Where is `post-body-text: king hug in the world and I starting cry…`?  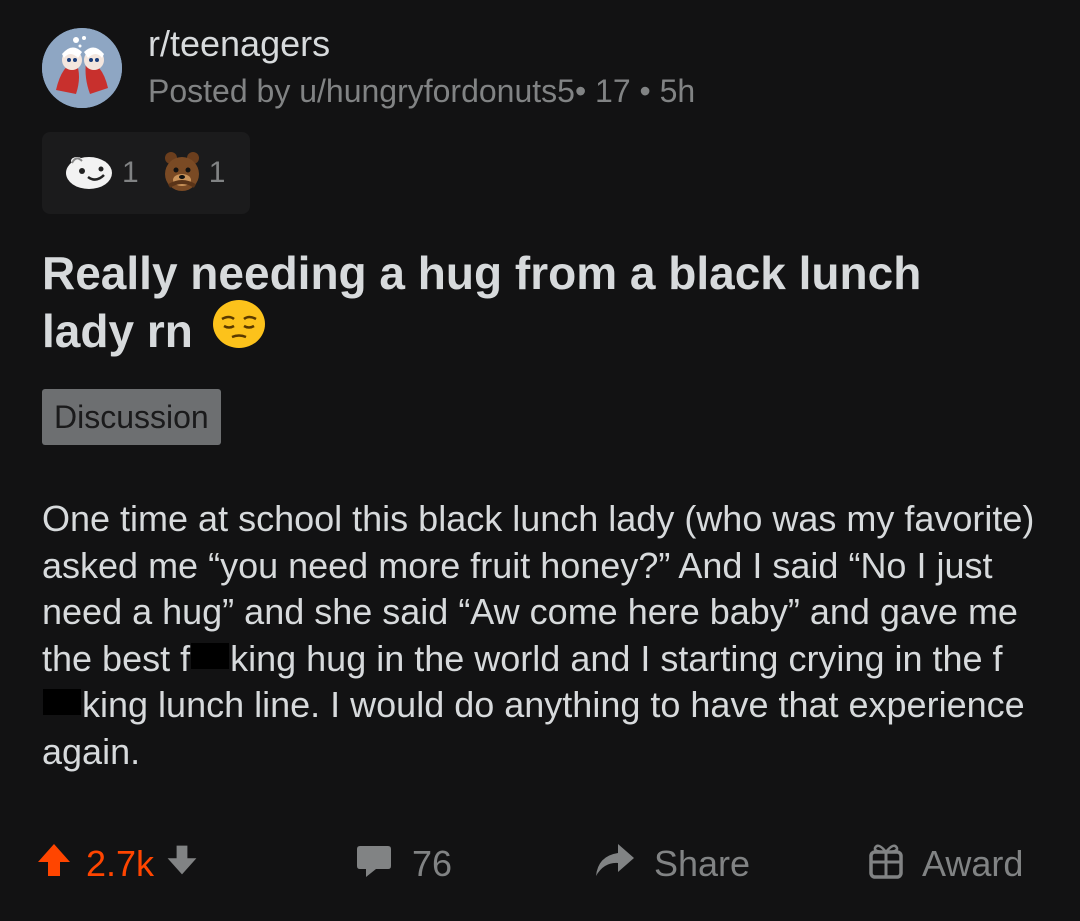 post-body-text: king hug in the world and I starting cry… is located at coordinates (616, 658).